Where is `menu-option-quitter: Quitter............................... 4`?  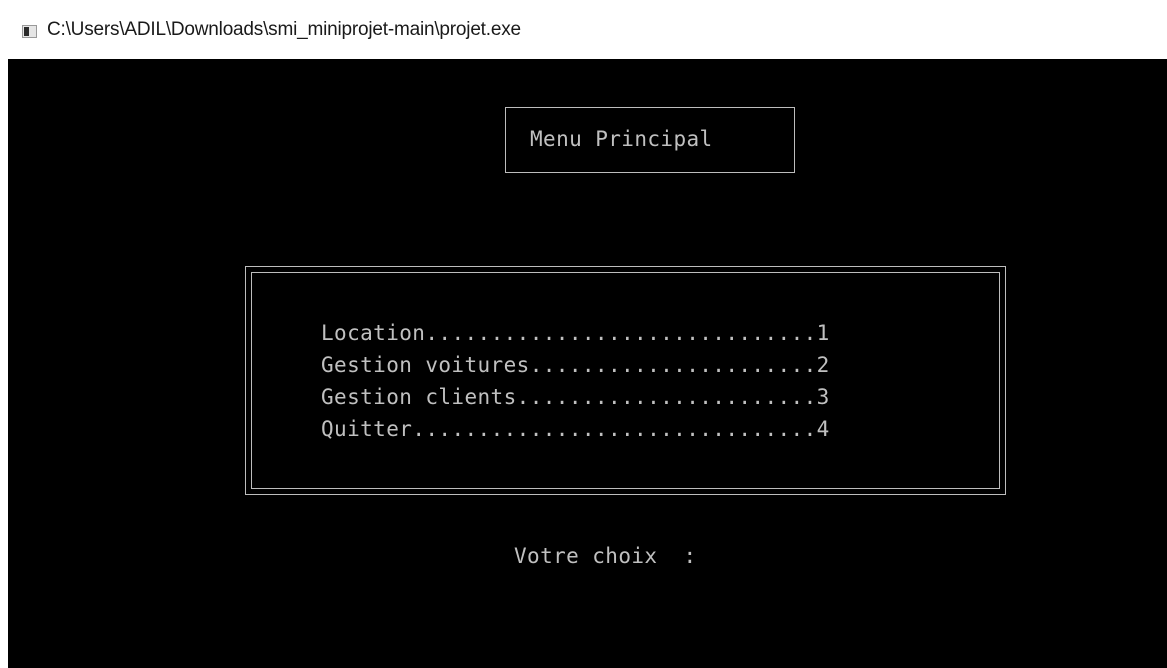 menu-option-quitter: Quitter............................... 4 is located at coordinates (575, 429).